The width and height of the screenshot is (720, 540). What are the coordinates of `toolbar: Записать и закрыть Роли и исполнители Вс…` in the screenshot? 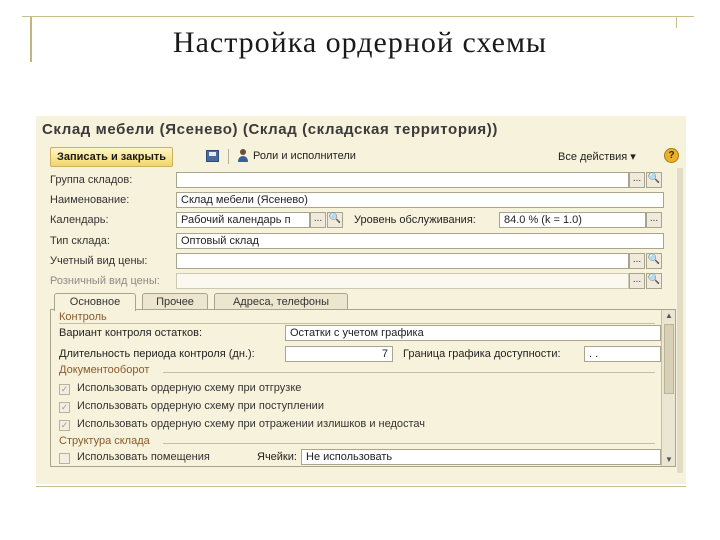 It's located at (361, 157).